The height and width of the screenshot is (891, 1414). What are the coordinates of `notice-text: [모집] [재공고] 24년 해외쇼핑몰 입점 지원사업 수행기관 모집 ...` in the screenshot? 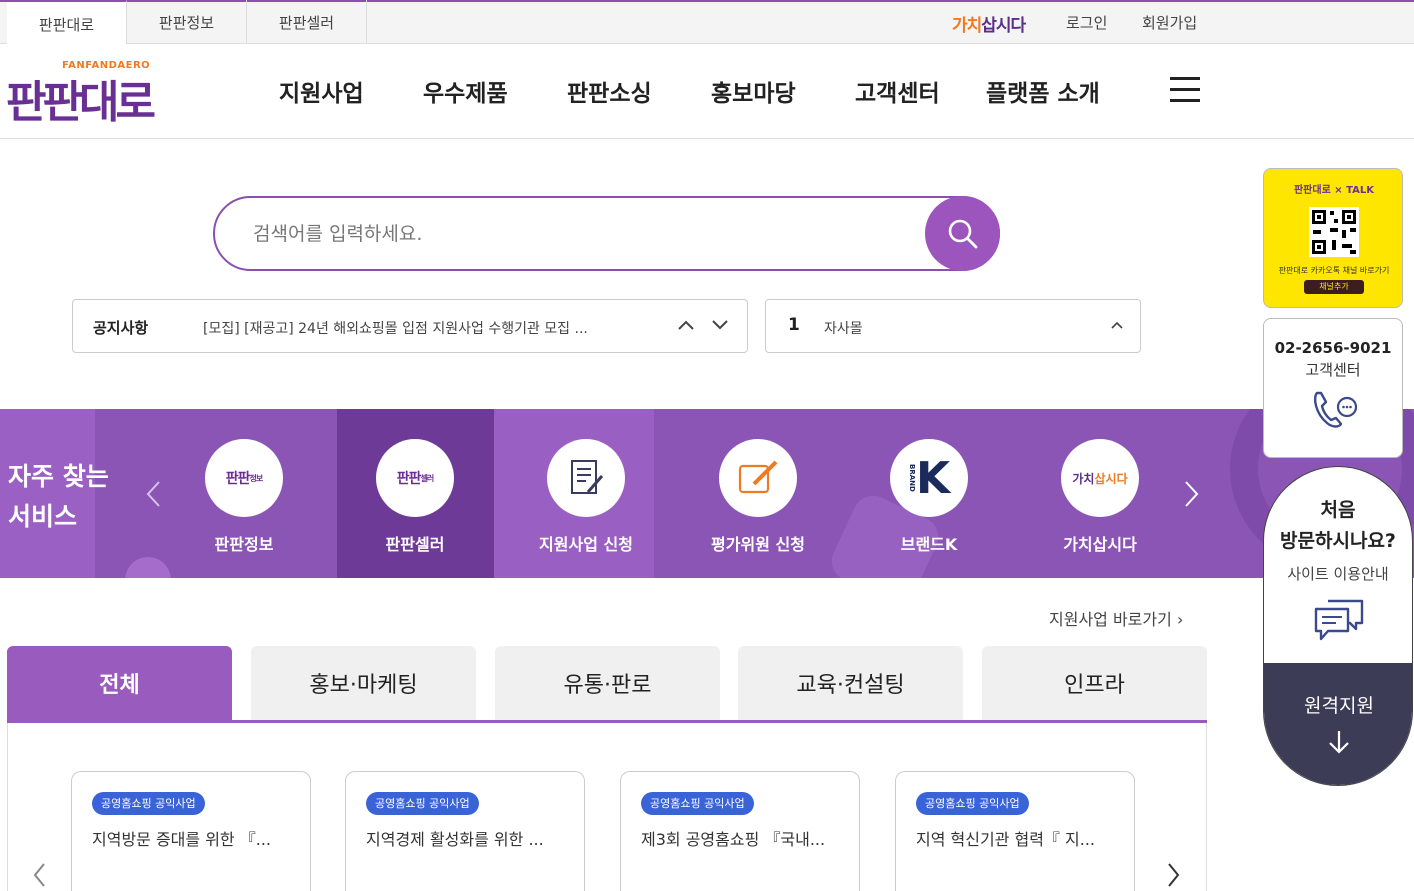 It's located at (423, 328).